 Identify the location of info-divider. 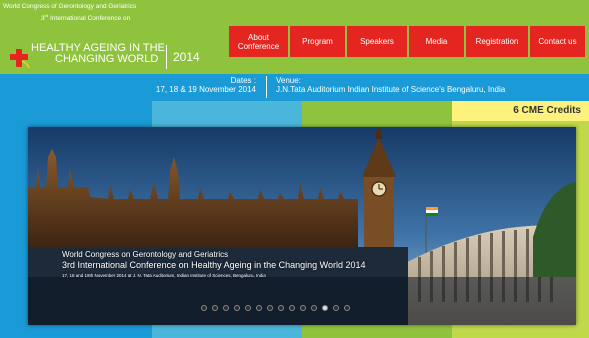
(266, 87).